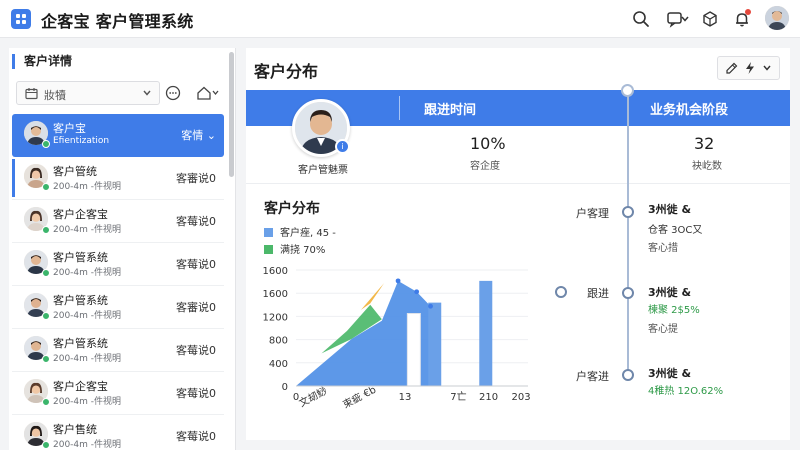 This screenshot has height=450, width=800. What do you see at coordinates (118, 178) in the screenshot?
I see `customer-row: 客户管统 200-4m -件视明 客審说0` at bounding box center [118, 178].